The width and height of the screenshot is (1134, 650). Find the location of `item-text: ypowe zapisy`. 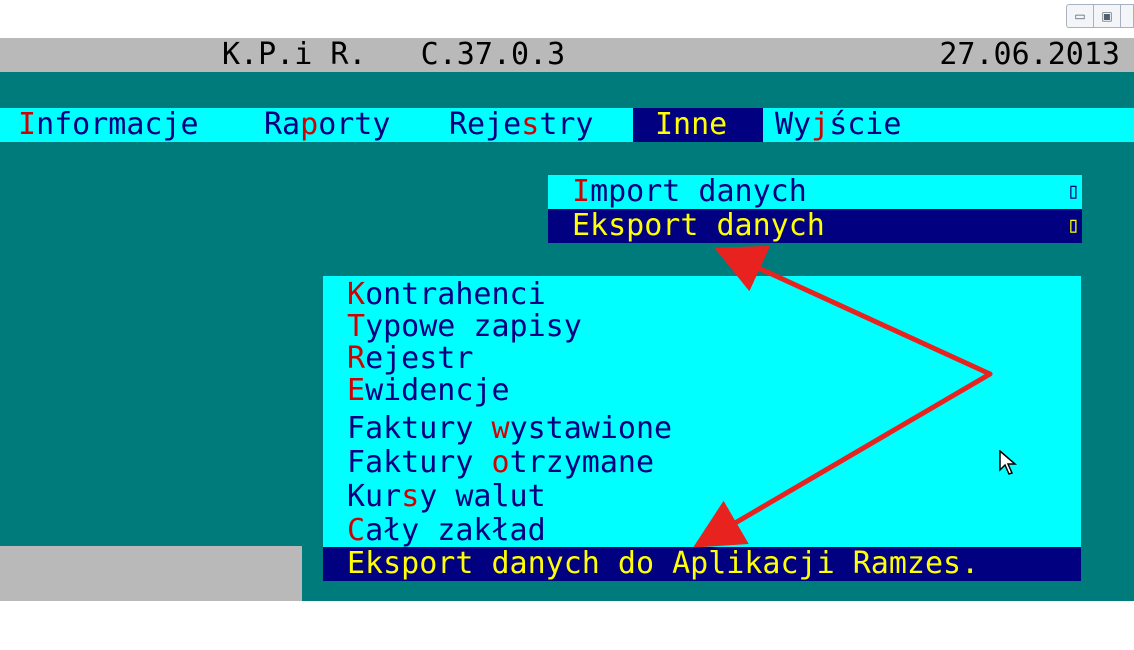

item-text: ypowe zapisy is located at coordinates (473, 326).